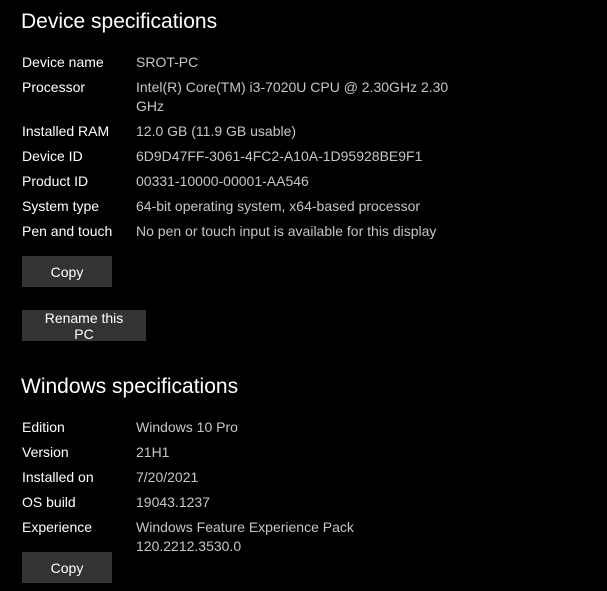  Describe the element at coordinates (61, 206) in the screenshot. I see `system-type-label: System type` at that location.